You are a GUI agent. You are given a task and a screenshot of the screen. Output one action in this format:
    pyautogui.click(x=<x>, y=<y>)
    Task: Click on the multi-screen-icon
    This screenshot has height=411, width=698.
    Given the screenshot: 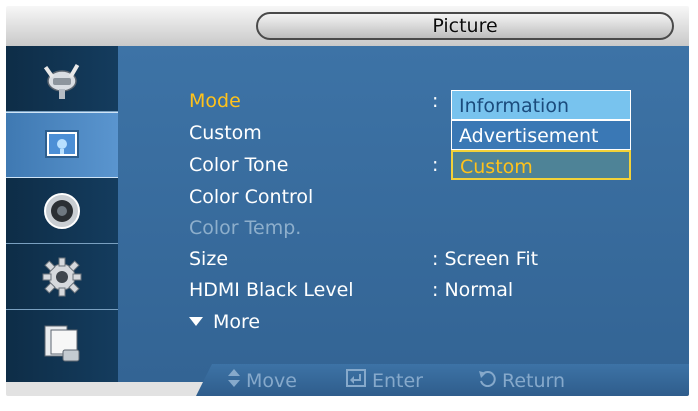 What is the action you would take?
    pyautogui.click(x=62, y=343)
    